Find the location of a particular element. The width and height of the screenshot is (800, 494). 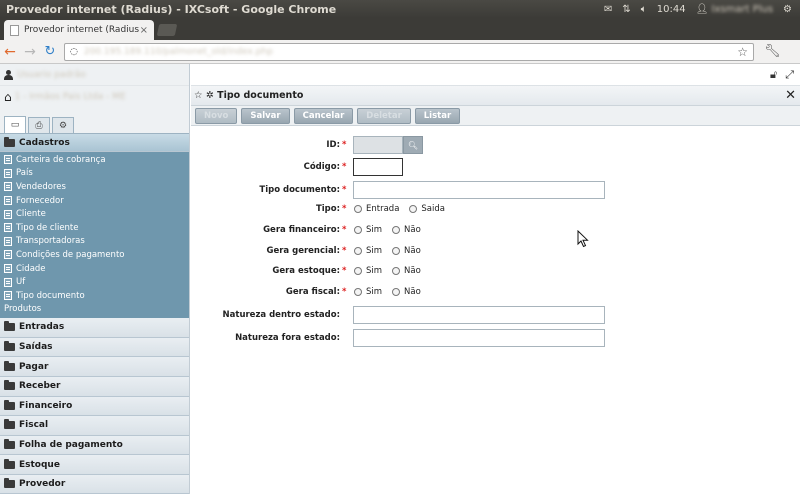

section-label: Provedor is located at coordinates (42, 484).